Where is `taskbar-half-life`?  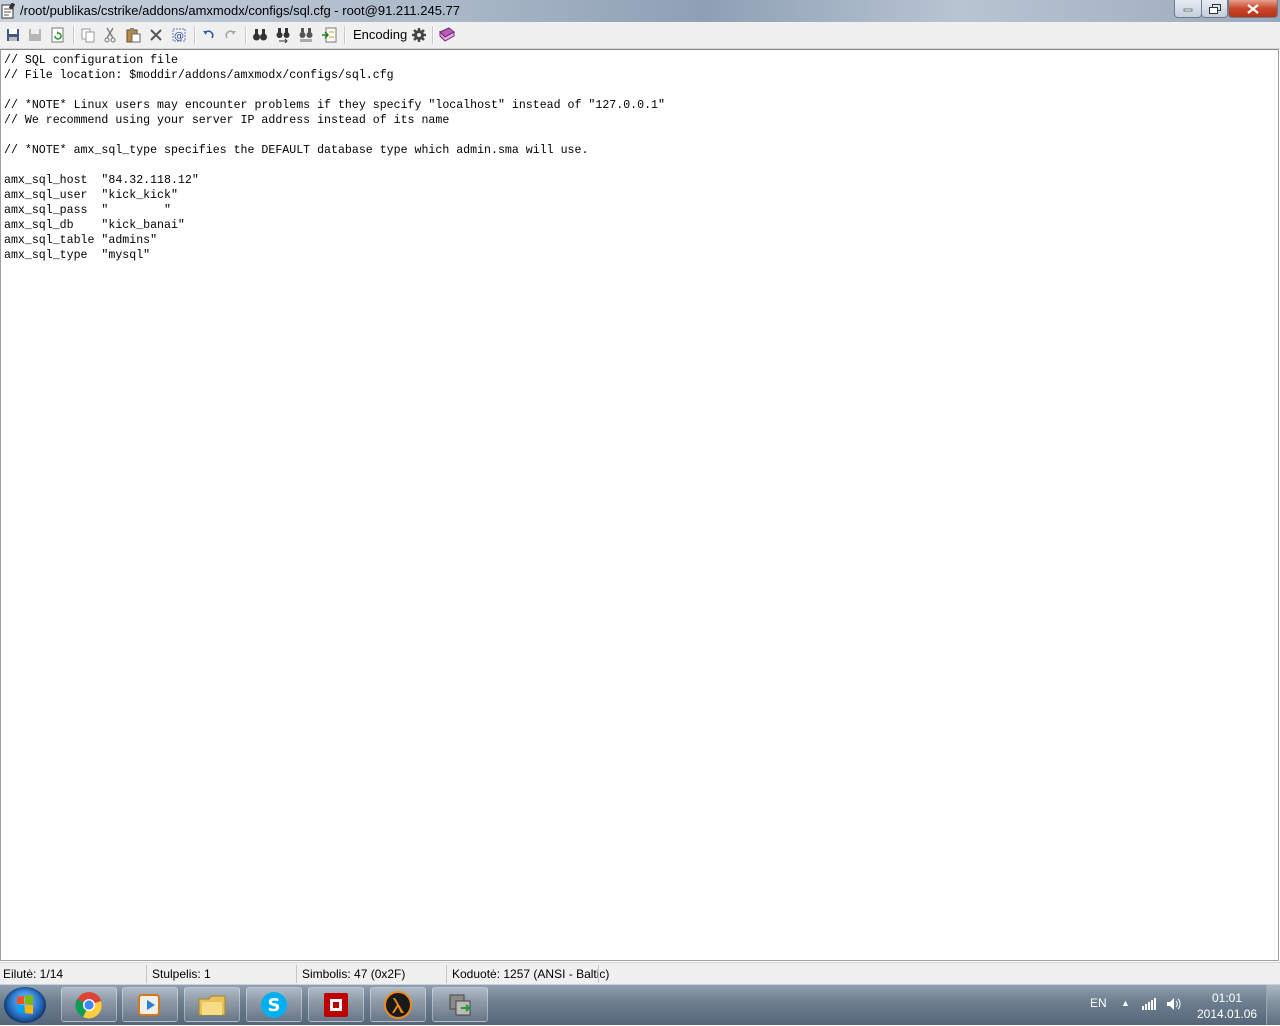 taskbar-half-life is located at coordinates (398, 1004).